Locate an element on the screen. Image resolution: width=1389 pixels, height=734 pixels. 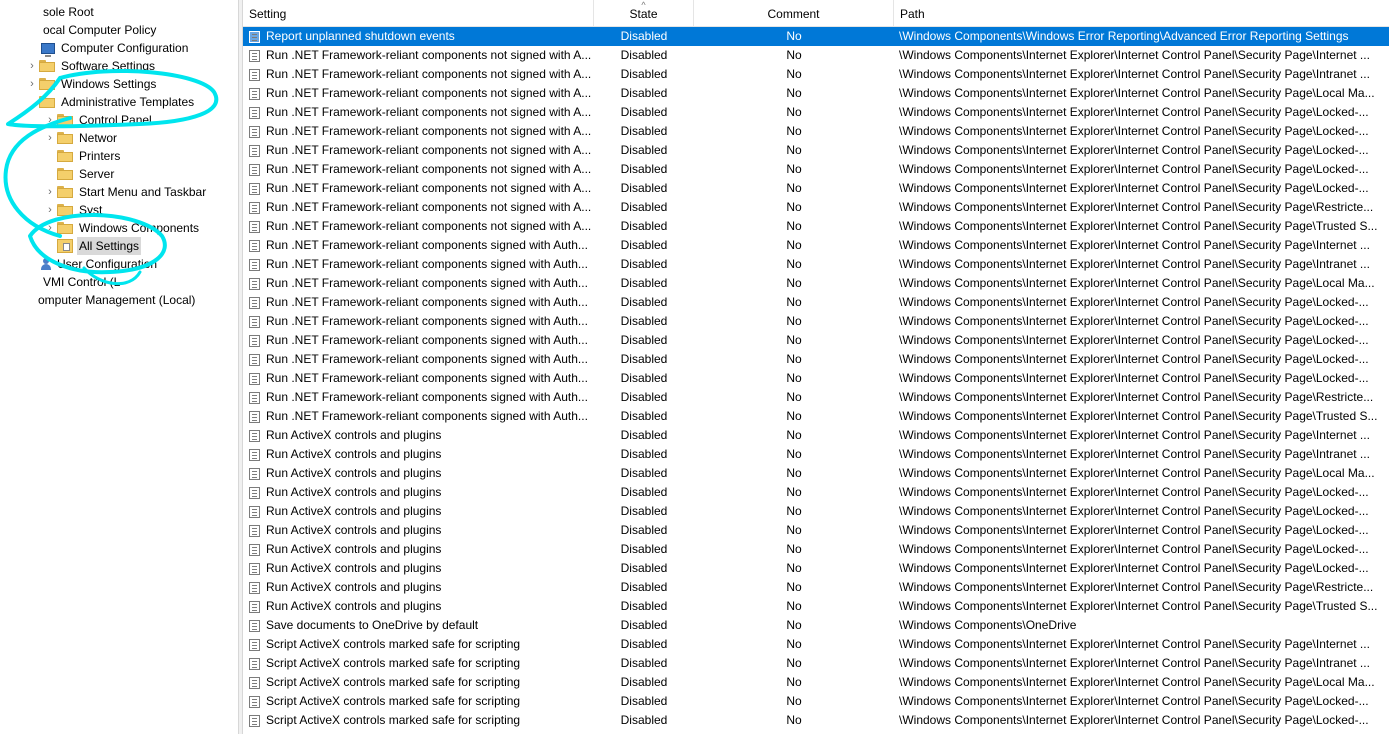
tree-node: › Syst is located at coordinates (73, 210).